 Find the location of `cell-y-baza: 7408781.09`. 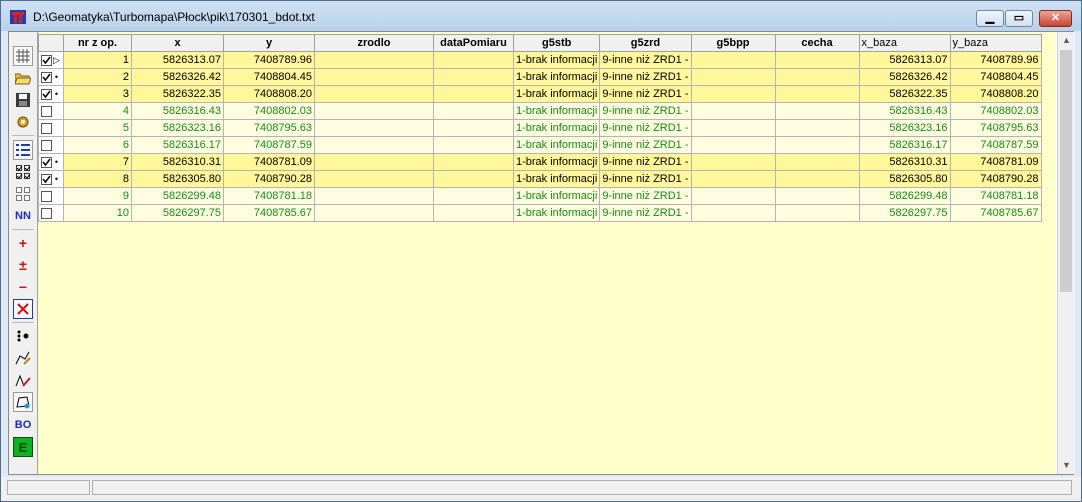

cell-y-baza: 7408781.09 is located at coordinates (995, 162).